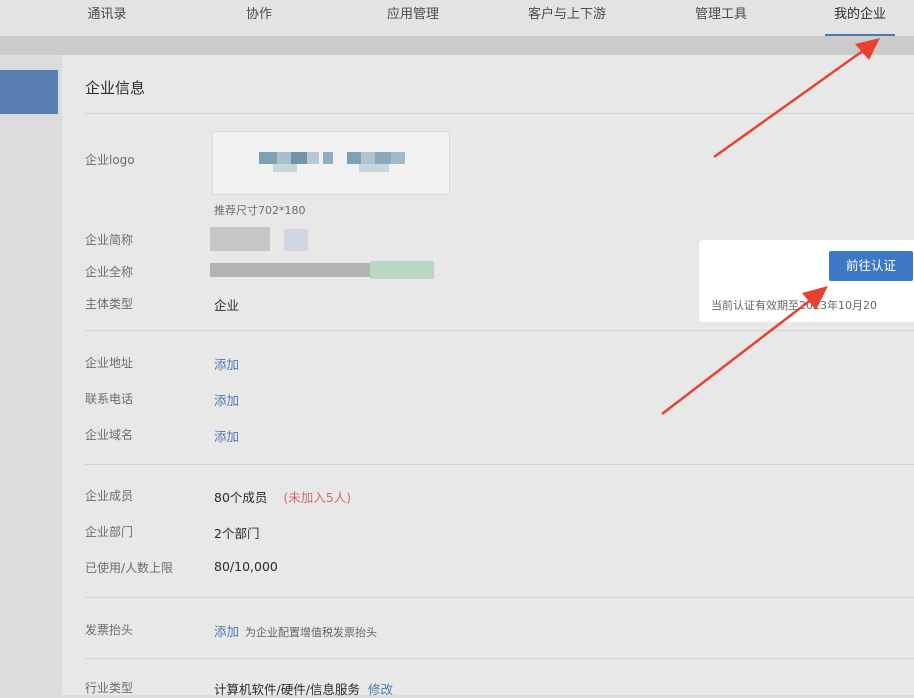  Describe the element at coordinates (287, 689) in the screenshot. I see `industry-text: 计算机软件/硬件/信息服务` at that location.